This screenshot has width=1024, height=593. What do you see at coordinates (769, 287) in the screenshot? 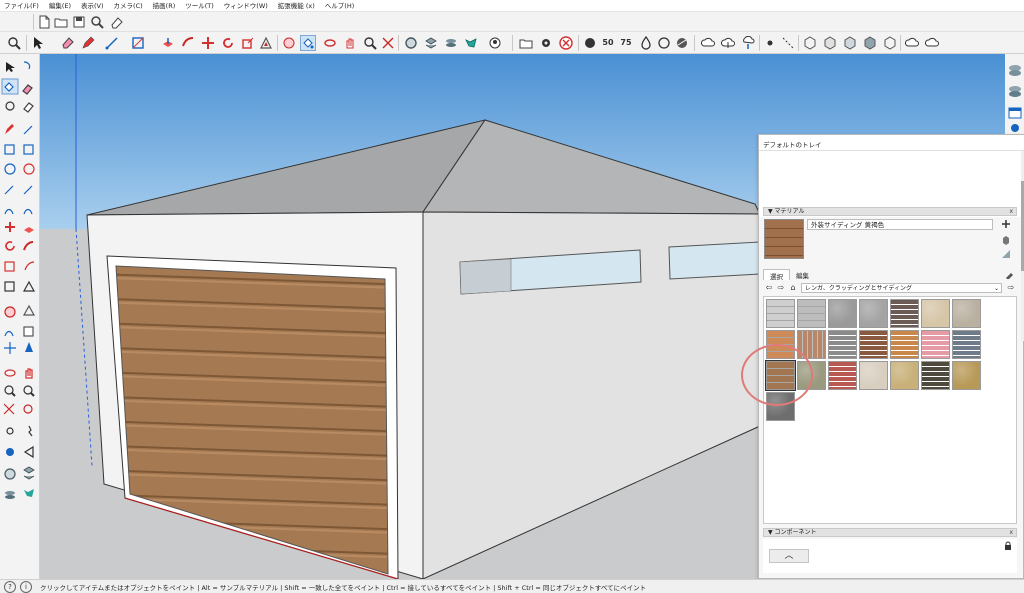
I see `back-arrow-icon: ⇦` at bounding box center [769, 287].